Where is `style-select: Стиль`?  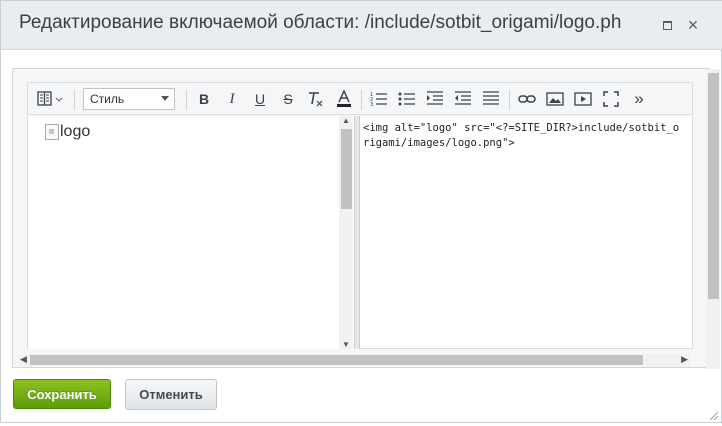 style-select: Стиль is located at coordinates (129, 99).